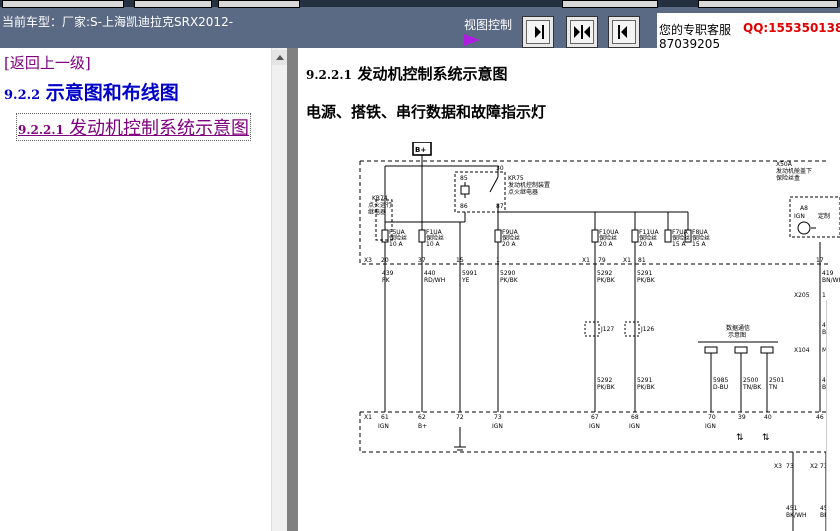 The image size is (840, 531). Describe the element at coordinates (820, 260) in the screenshot. I see `pin-number: 17` at that location.